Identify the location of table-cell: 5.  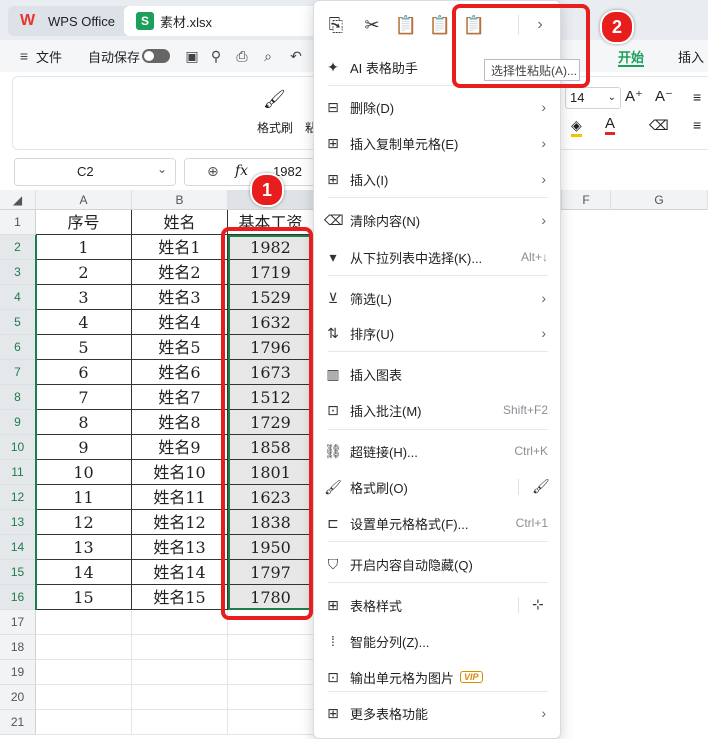
(84, 347).